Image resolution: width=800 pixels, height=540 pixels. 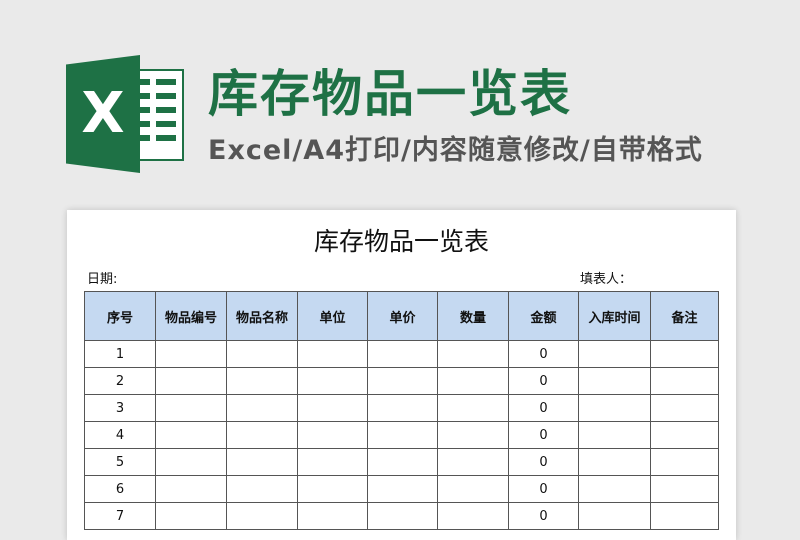 I want to click on table-row: 30, so click(x=401, y=408).